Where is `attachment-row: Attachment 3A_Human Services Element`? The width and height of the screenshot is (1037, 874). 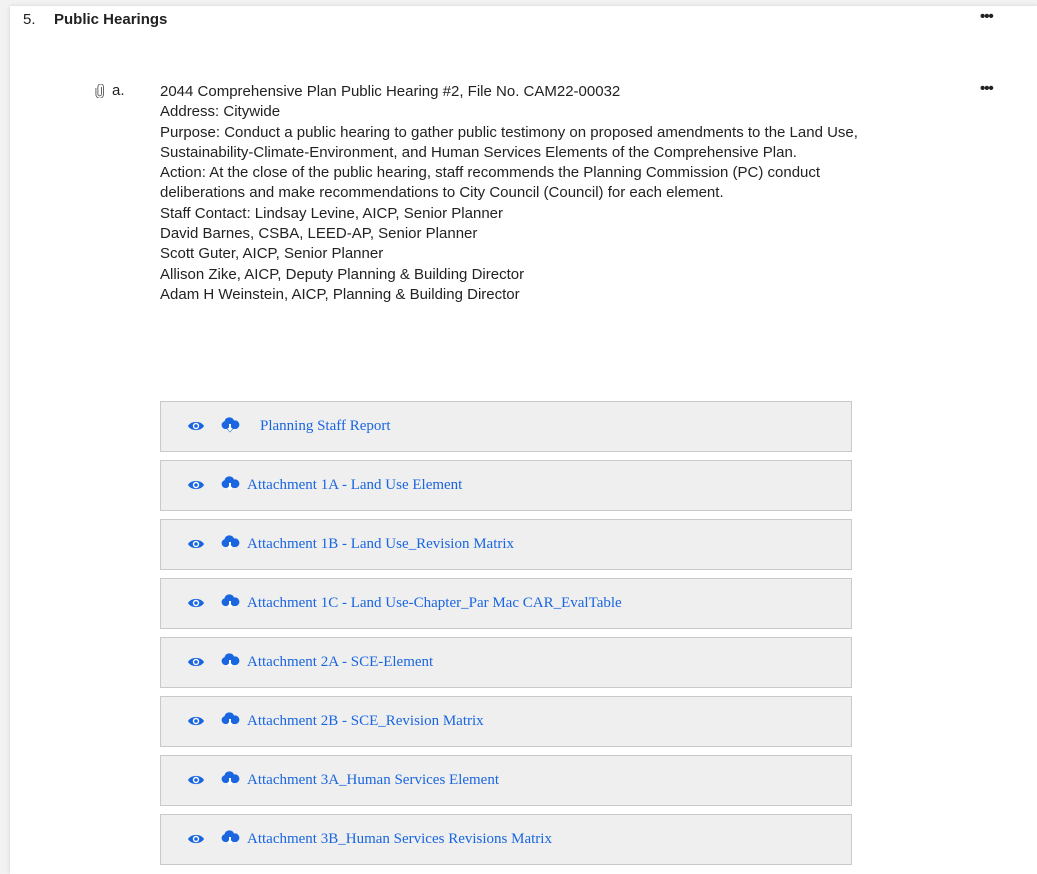 attachment-row: Attachment 3A_Human Services Element is located at coordinates (506, 780).